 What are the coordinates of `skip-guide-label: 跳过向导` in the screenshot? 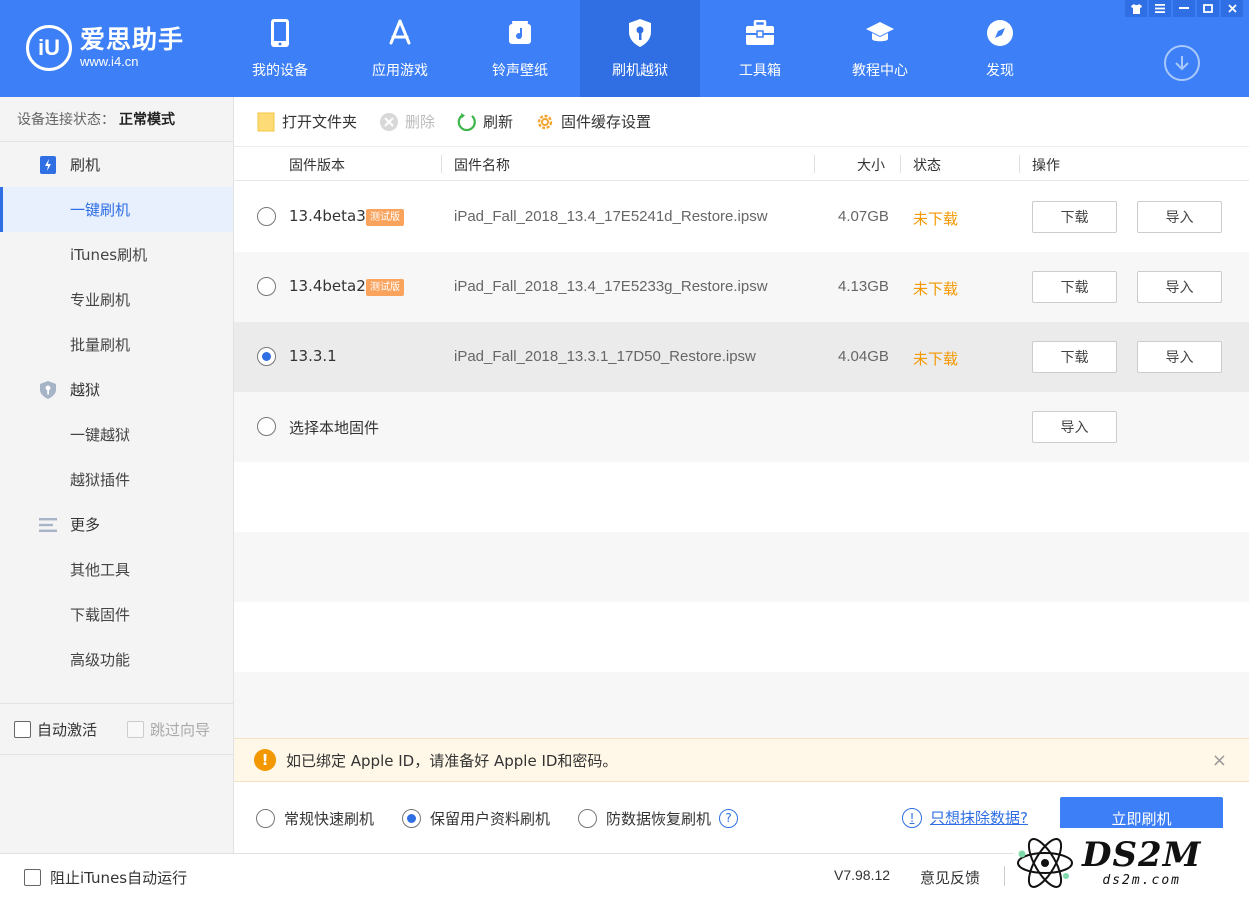 It's located at (180, 729).